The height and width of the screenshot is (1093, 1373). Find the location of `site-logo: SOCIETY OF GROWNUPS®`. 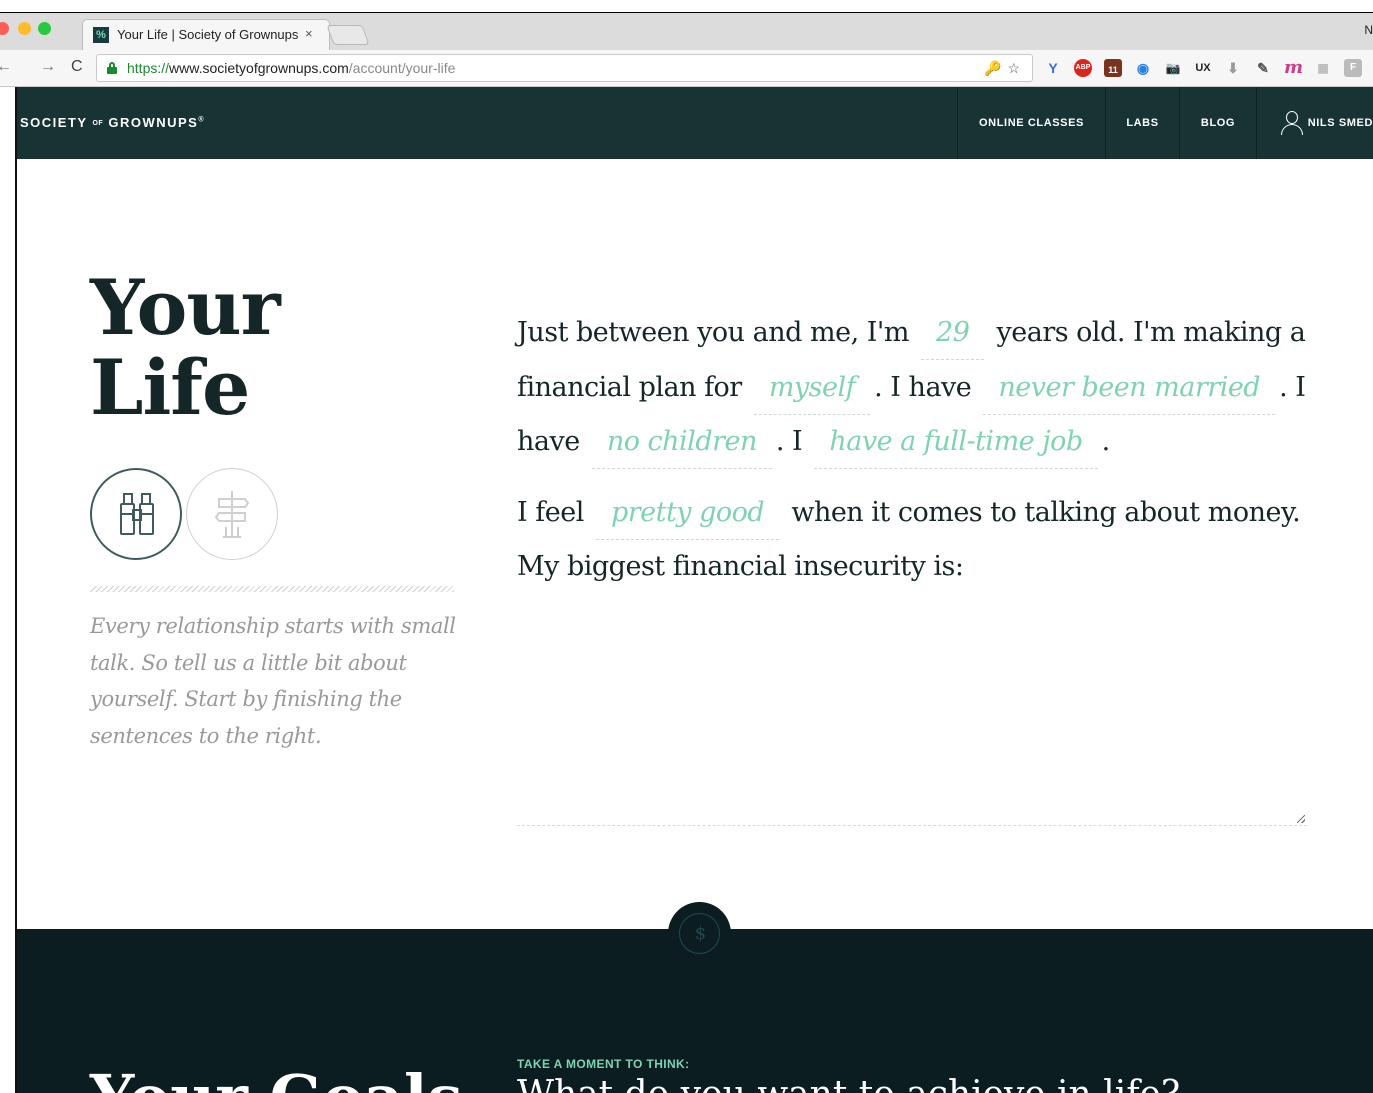

site-logo: SOCIETY OF GROWNUPS® is located at coordinates (112, 122).